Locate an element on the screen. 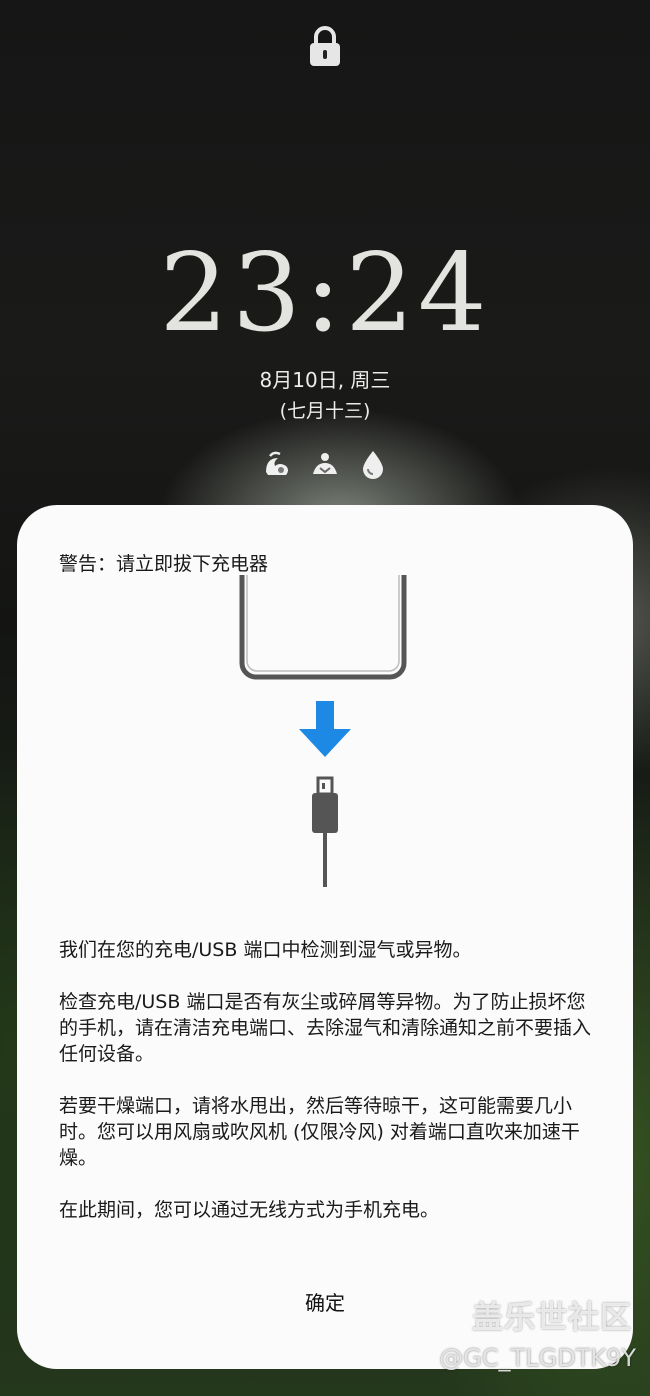 Image resolution: width=650 pixels, height=1396 pixels. confirm-button: 确定 is located at coordinates (325, 1303).